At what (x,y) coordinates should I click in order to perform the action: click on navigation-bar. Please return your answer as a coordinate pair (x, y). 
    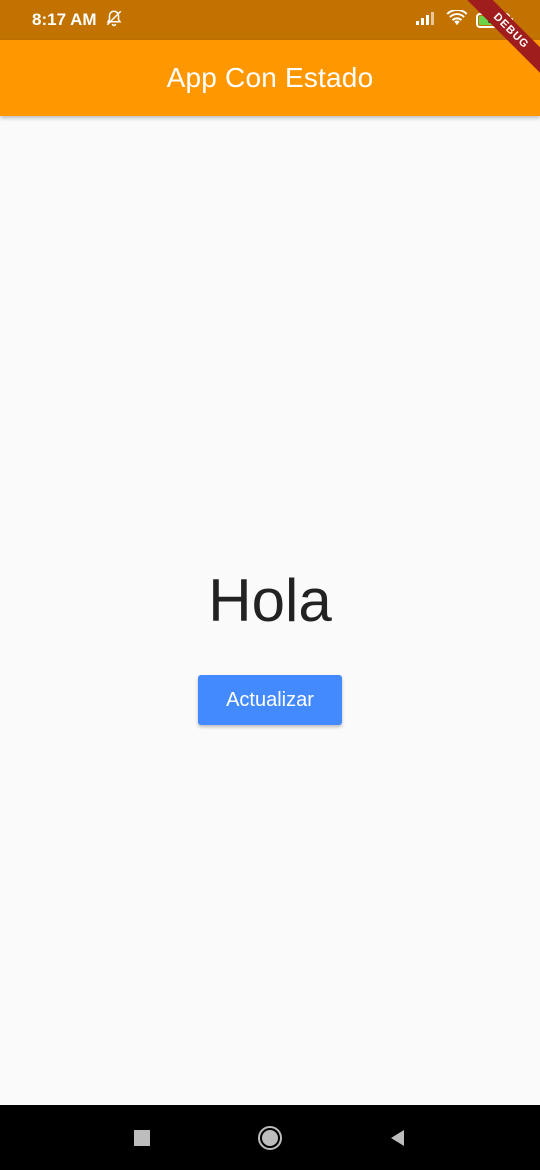
    Looking at the image, I should click on (270, 1137).